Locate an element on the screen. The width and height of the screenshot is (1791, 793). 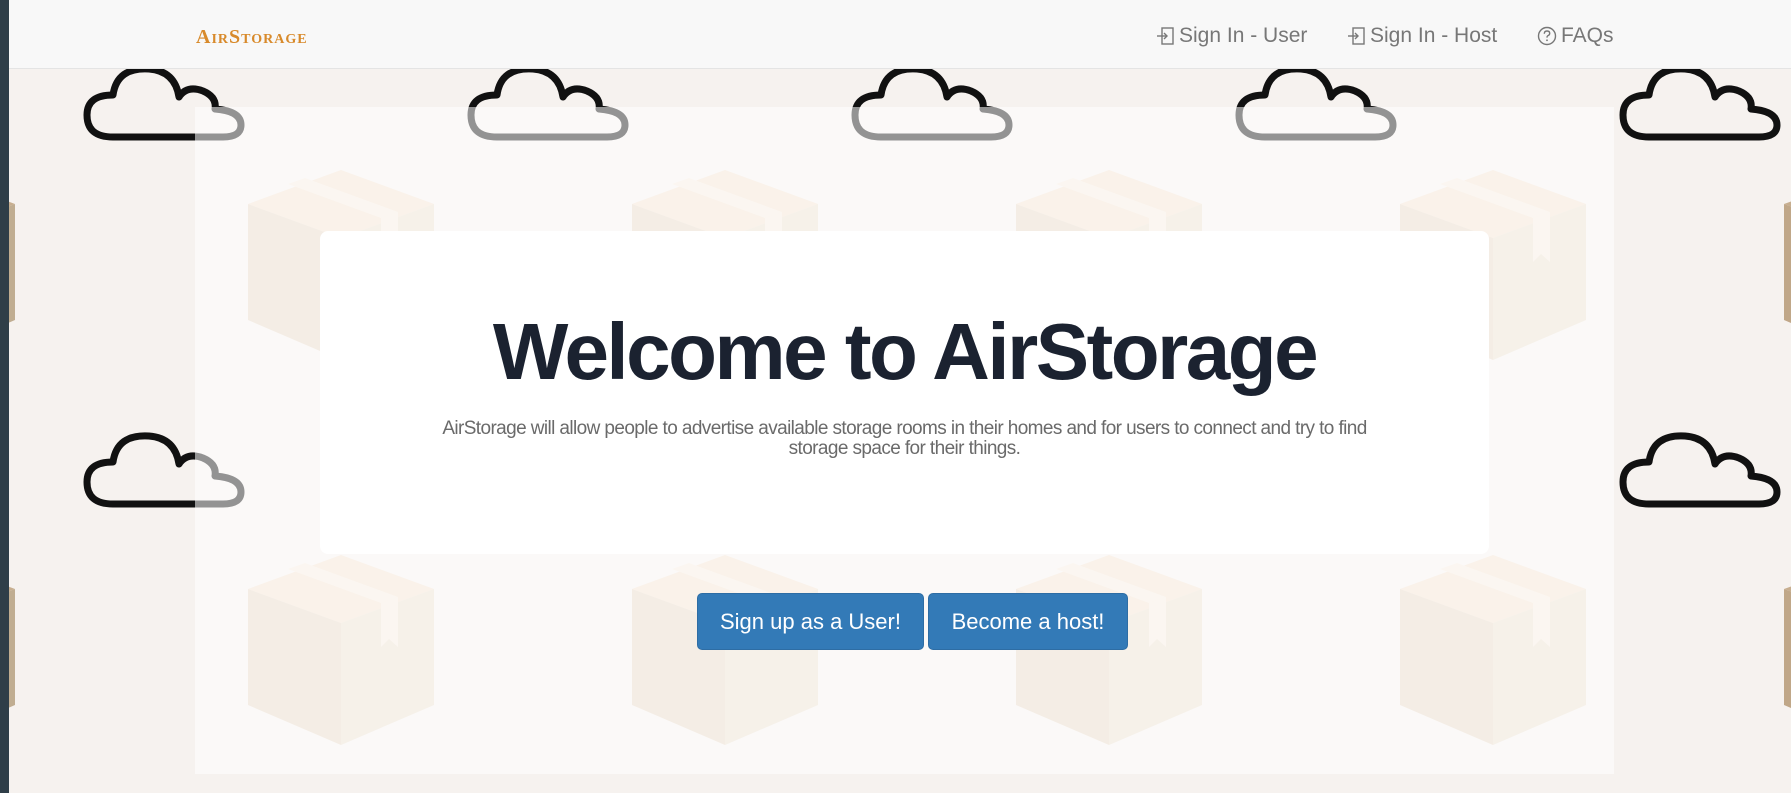
nav-link-label: Sign In - Host is located at coordinates (1434, 35).